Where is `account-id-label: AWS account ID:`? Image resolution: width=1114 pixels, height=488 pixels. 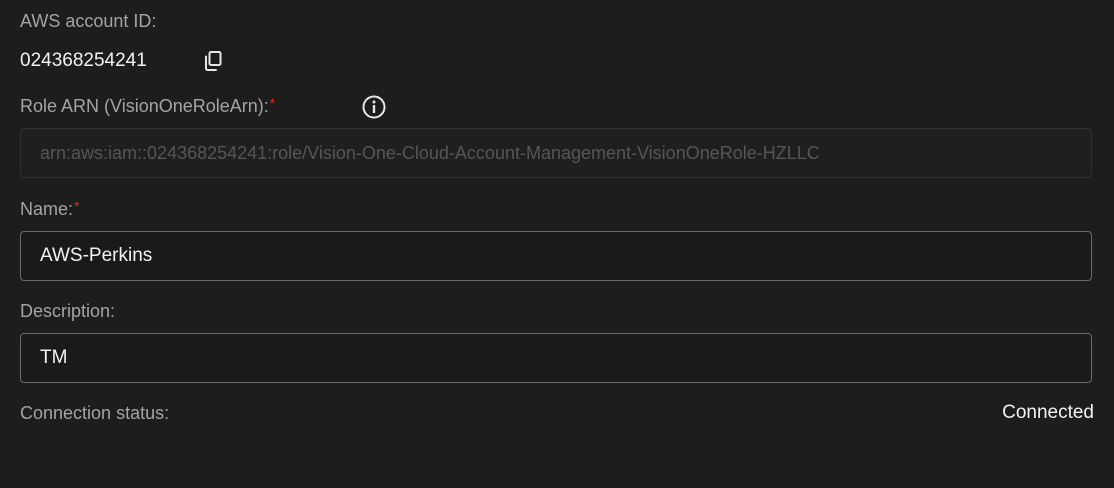 account-id-label: AWS account ID: is located at coordinates (88, 21).